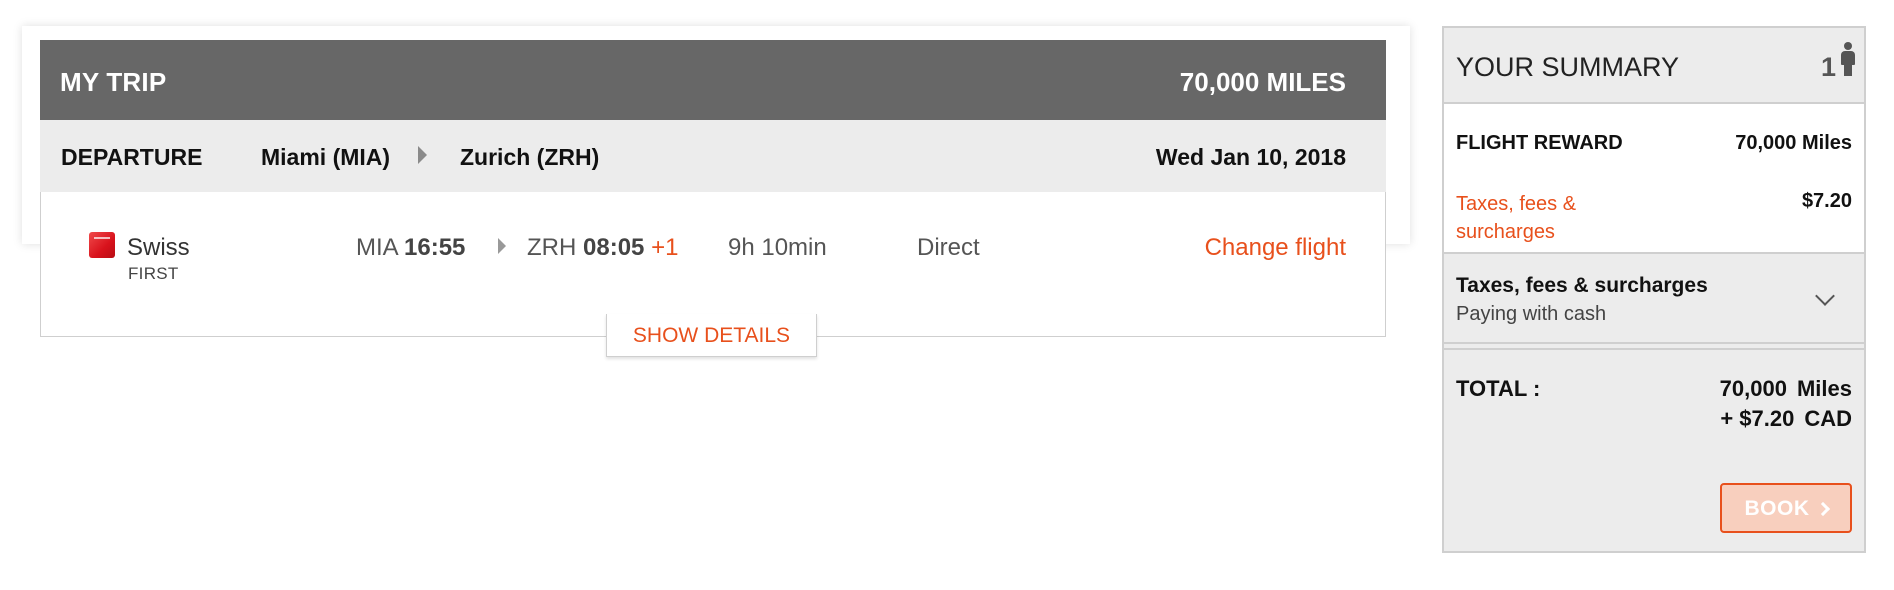  I want to click on summary-header: YOUR SUMMARY 1, so click(1654, 66).